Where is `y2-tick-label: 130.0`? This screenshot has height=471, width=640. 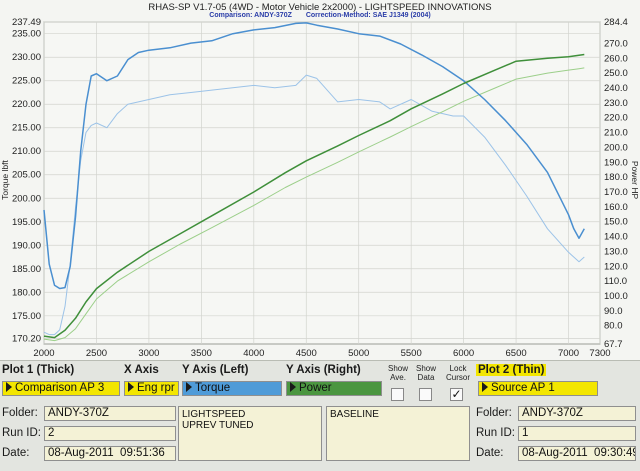 y2-tick-label: 130.0 is located at coordinates (616, 251).